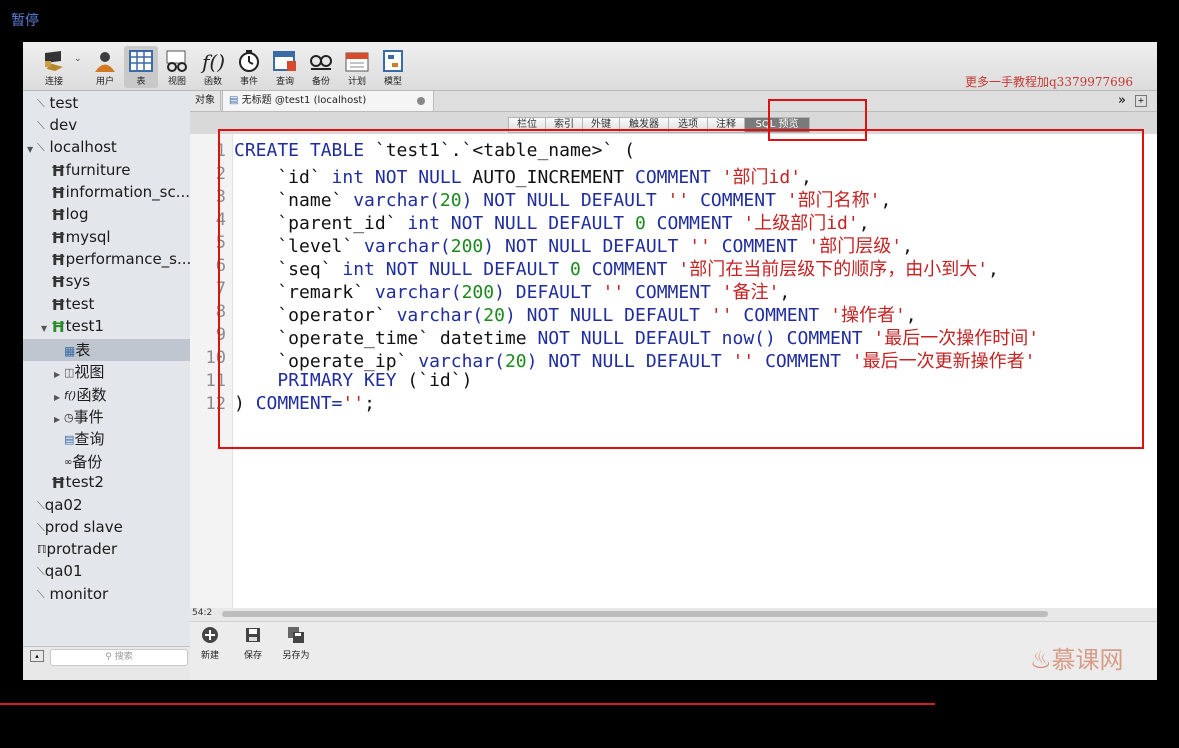 The width and height of the screenshot is (1179, 748). I want to click on sidebar-item-tables: ▦表, so click(106, 350).